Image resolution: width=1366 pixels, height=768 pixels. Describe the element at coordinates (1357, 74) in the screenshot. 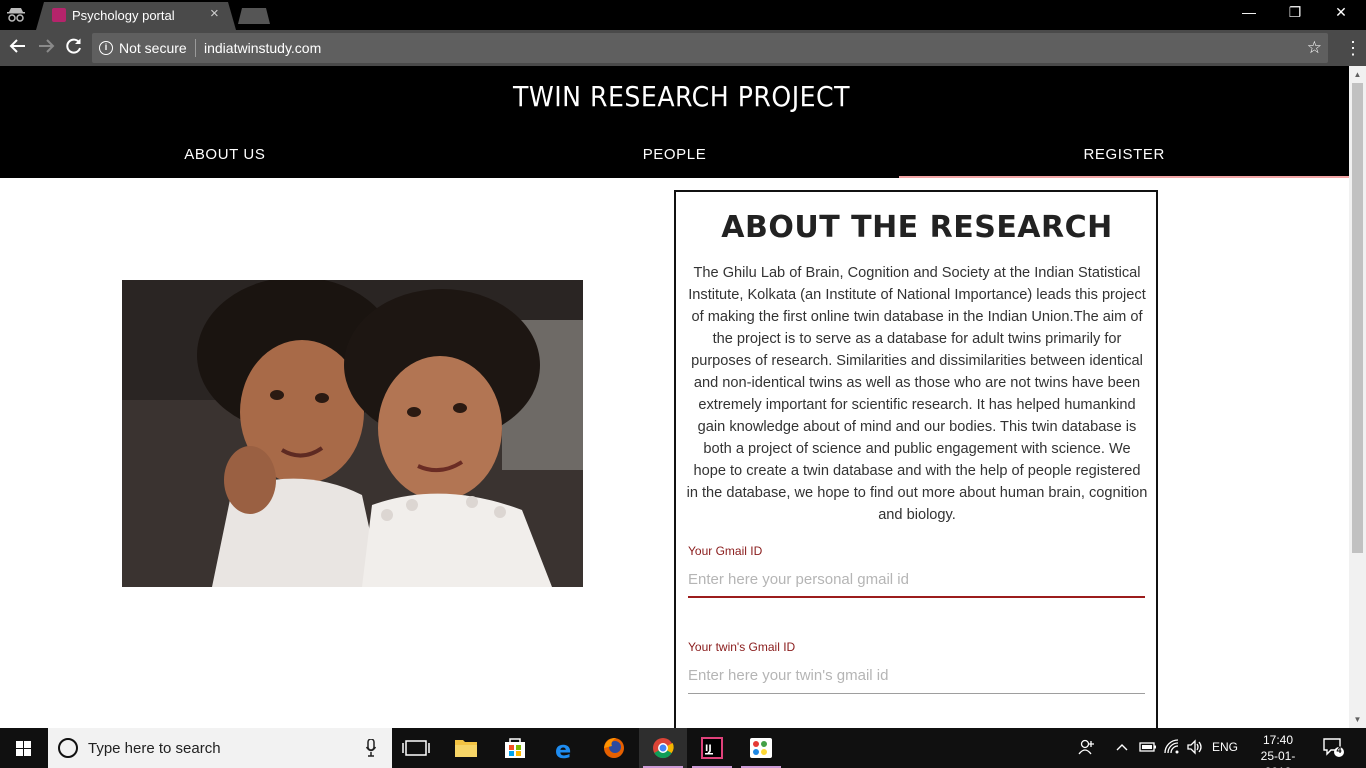

I see `scroll-up-arrow-icon: ▲` at that location.